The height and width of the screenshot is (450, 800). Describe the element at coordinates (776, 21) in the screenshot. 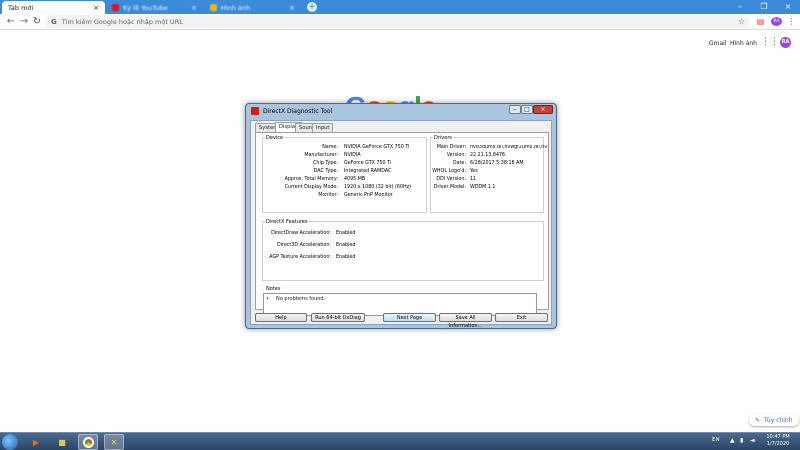

I see `profile-avatar: RA` at that location.